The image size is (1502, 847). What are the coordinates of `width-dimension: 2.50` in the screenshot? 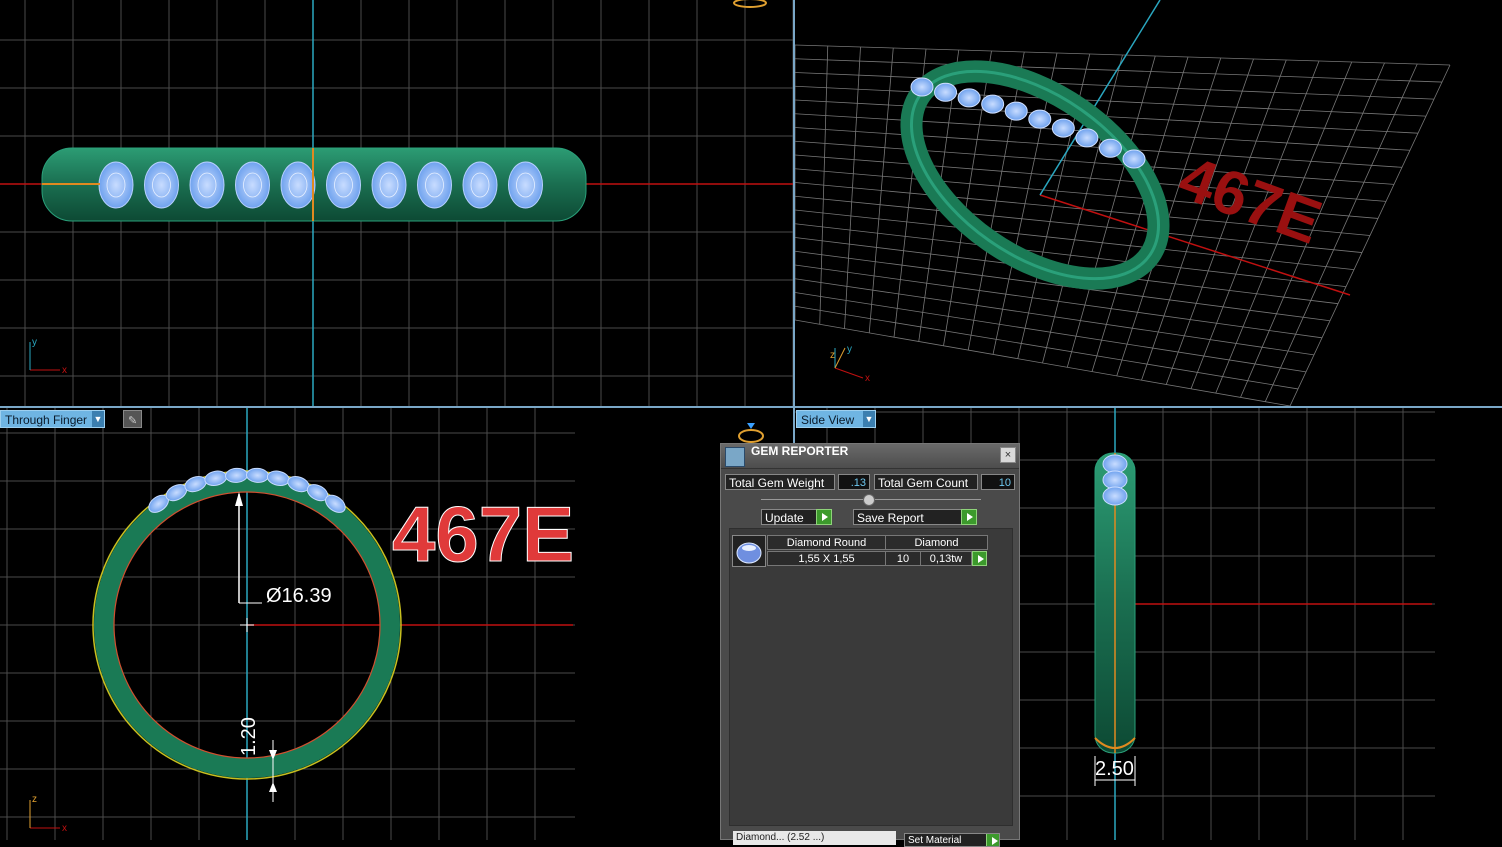 It's located at (1114, 769).